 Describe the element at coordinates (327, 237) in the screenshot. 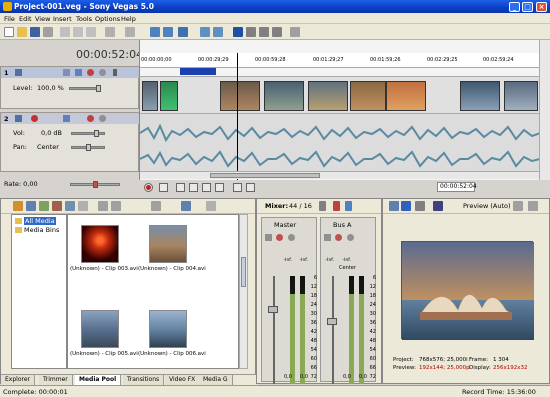

I see `bus-a-fx-icon` at that location.